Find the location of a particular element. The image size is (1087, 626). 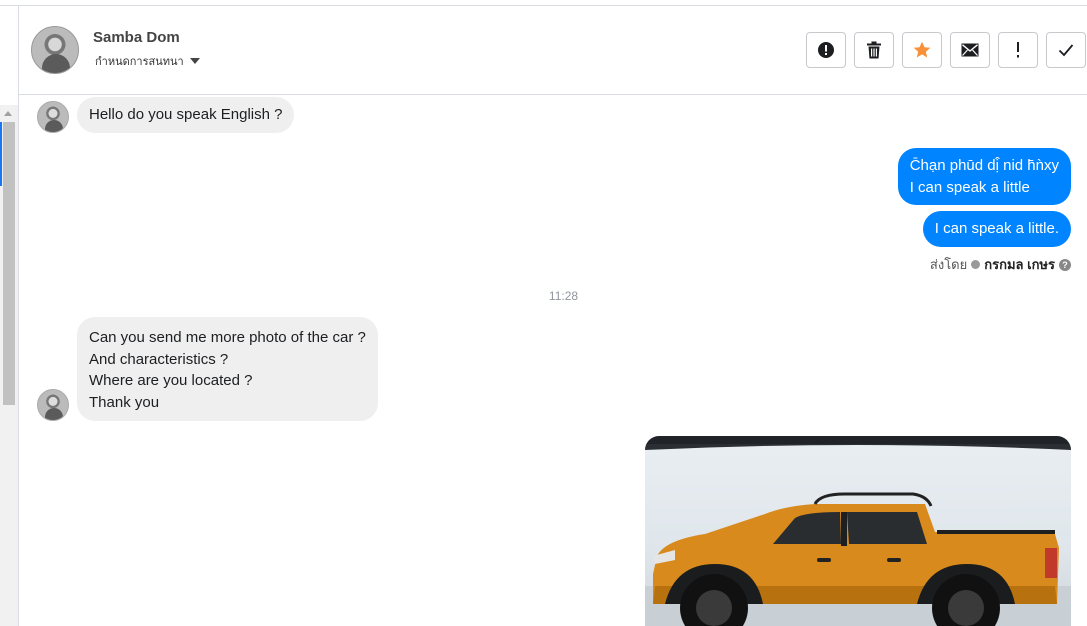

star-button is located at coordinates (922, 50).